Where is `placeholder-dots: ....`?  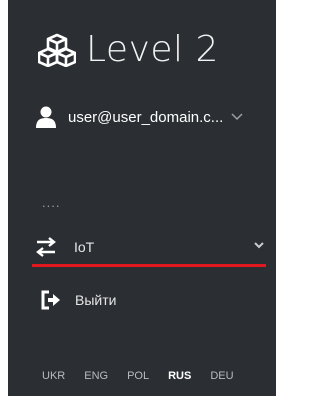 placeholder-dots: .... is located at coordinates (51, 202).